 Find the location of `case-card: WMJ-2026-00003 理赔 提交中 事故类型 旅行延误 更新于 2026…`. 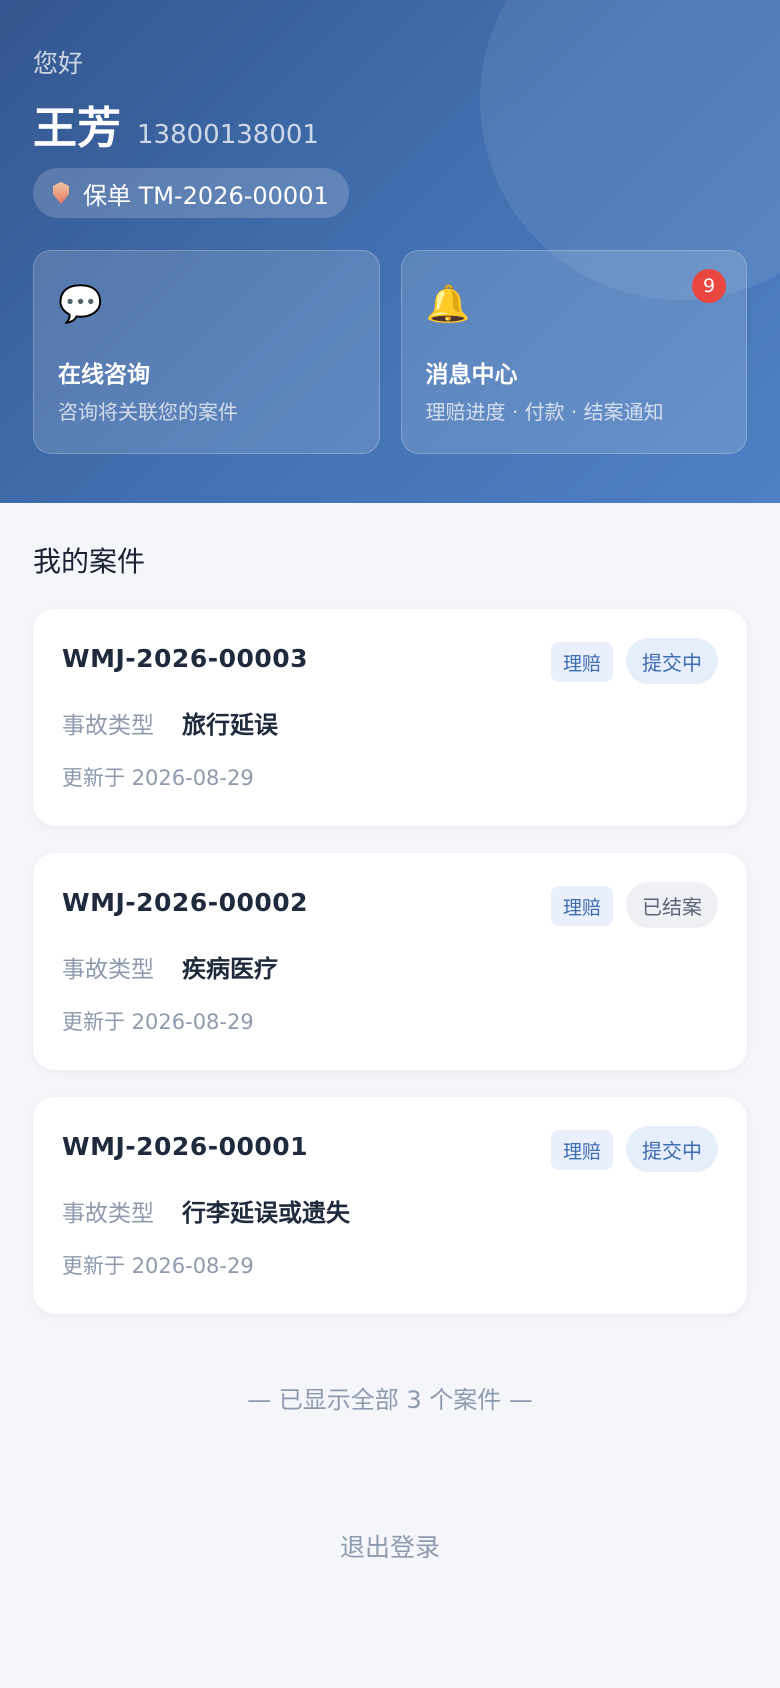

case-card: WMJ-2026-00003 理赔 提交中 事故类型 旅行延误 更新于 2026… is located at coordinates (390, 717).